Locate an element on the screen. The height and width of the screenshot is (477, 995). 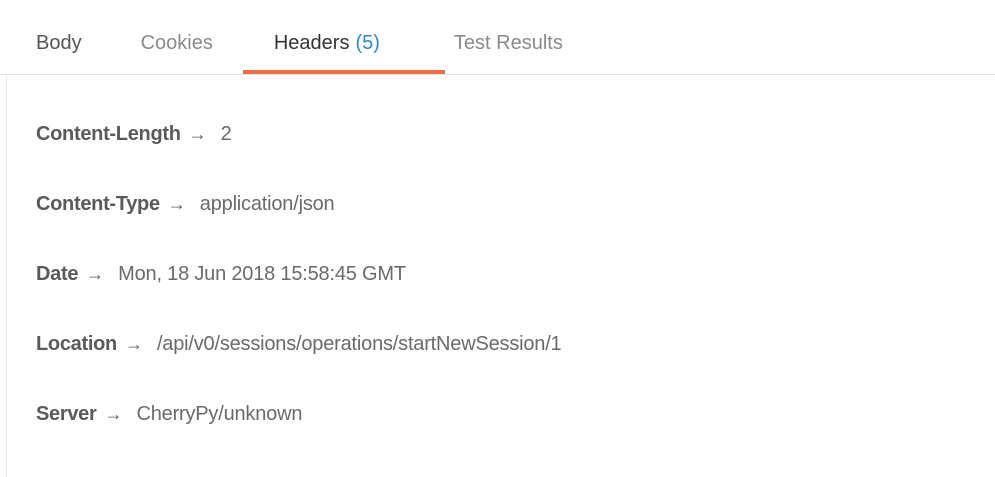
active-tab-underline is located at coordinates (343, 72).